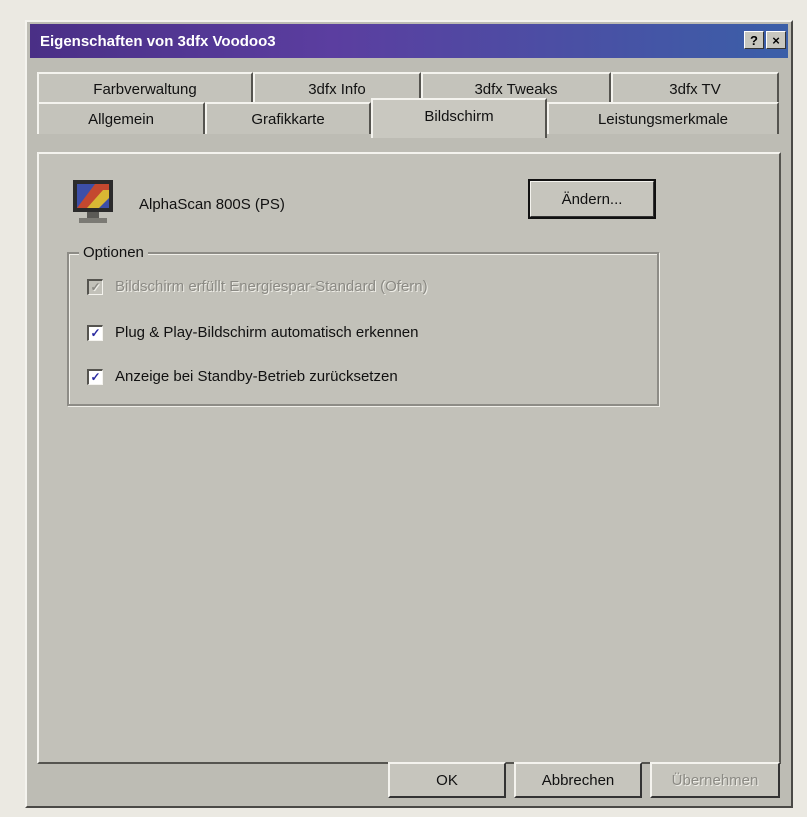 The image size is (807, 817). What do you see at coordinates (715, 780) in the screenshot?
I see `apply-button: Übernehmen` at bounding box center [715, 780].